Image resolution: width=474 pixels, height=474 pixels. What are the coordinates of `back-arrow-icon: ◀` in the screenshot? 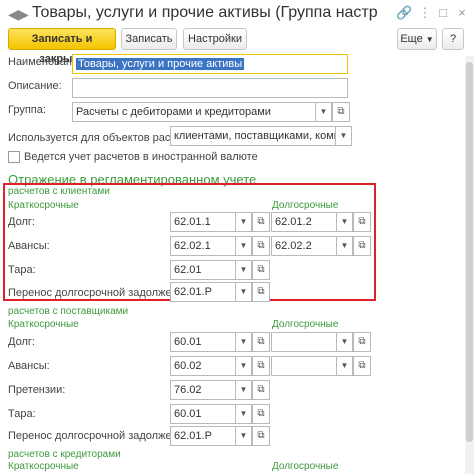 It's located at (13, 14).